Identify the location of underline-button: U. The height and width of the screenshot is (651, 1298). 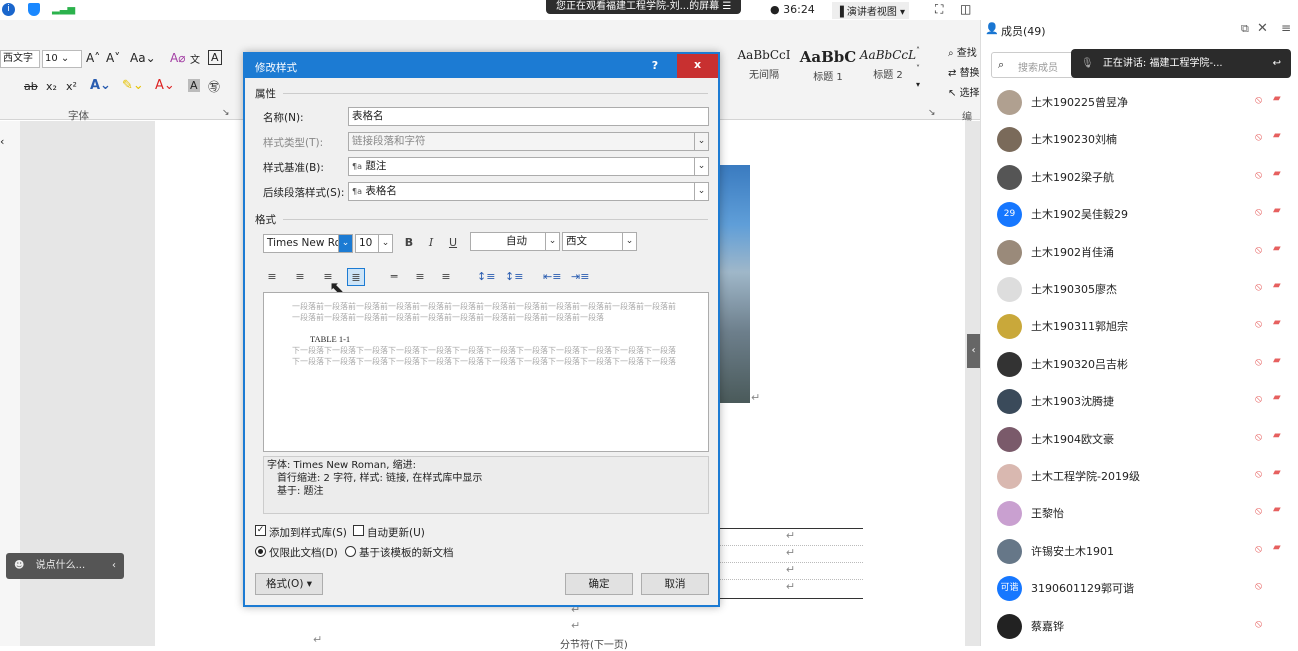
(453, 243).